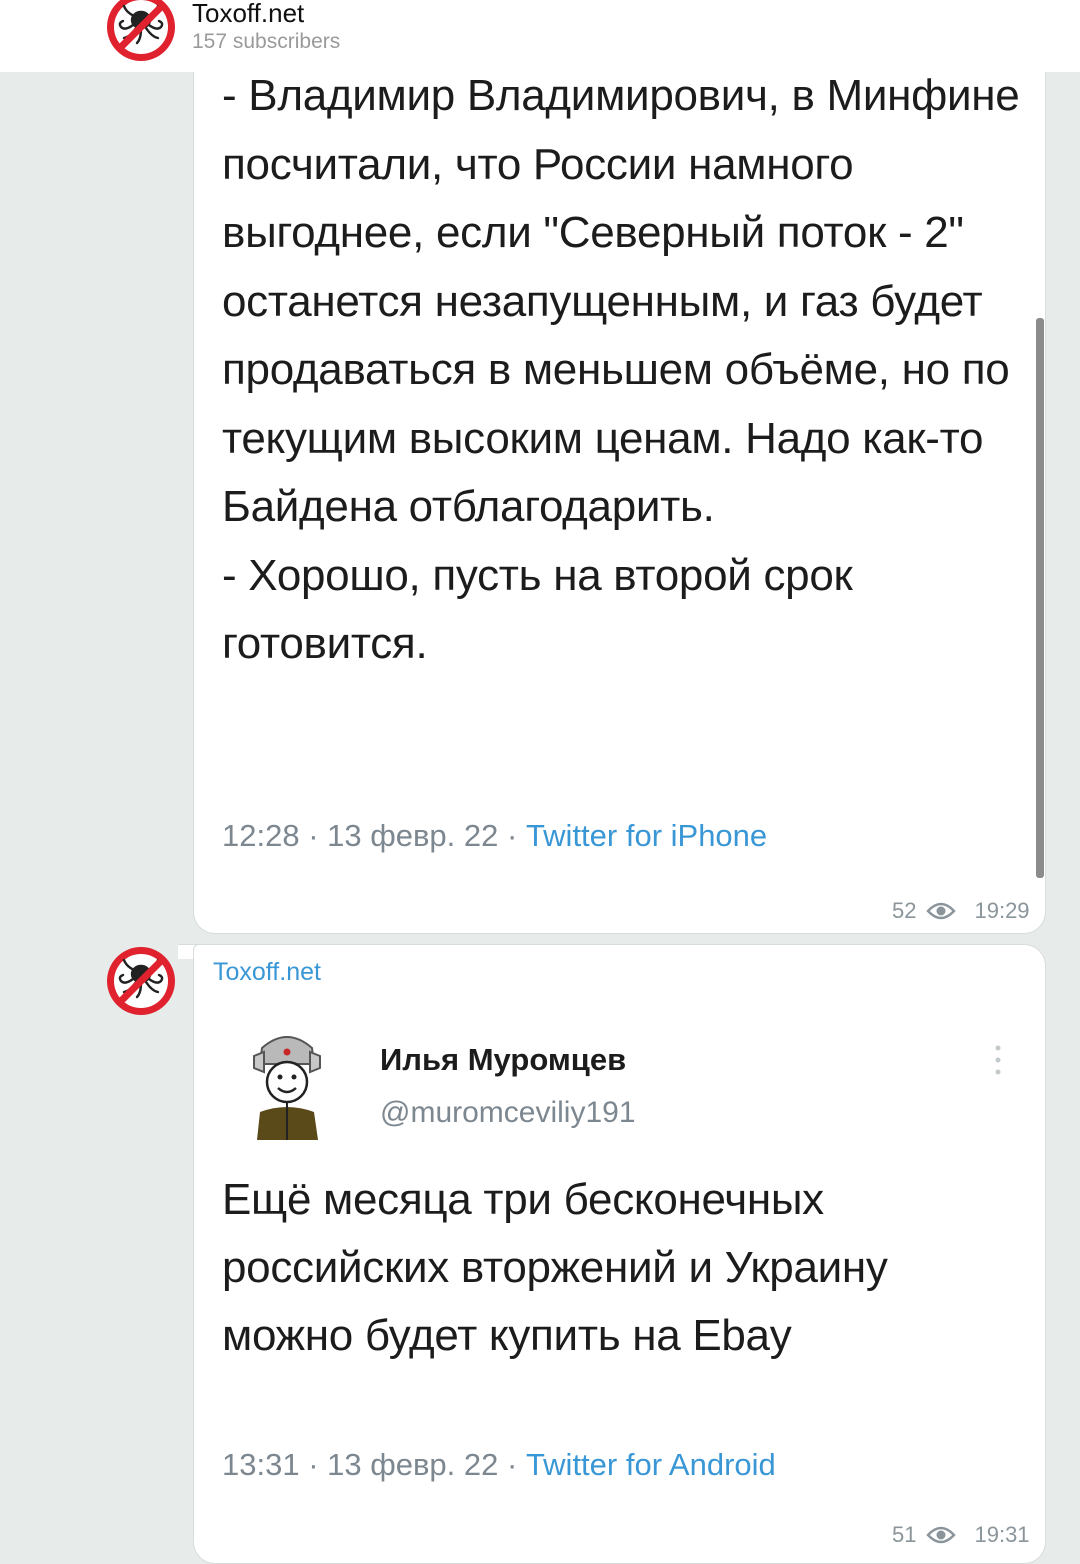  Describe the element at coordinates (540, 36) in the screenshot. I see `chat-header: Toxoff.net 157 subscribers` at that location.